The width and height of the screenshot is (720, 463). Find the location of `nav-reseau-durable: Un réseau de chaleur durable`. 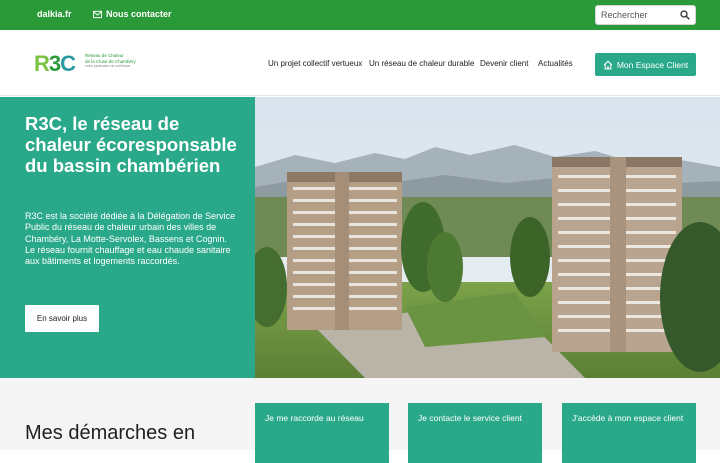

nav-reseau-durable: Un réseau de chaleur durable is located at coordinates (421, 63).